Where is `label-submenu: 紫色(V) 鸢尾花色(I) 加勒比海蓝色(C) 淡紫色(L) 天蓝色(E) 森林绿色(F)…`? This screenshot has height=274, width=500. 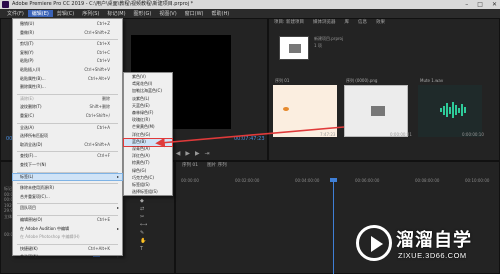
label-submenu: 紫色(V) 鸢尾花色(I) 加勒比海蓝色(C) 淡紫色(L) 天蓝色(E) 森林绿色(F)… is located at coordinates (148, 134).